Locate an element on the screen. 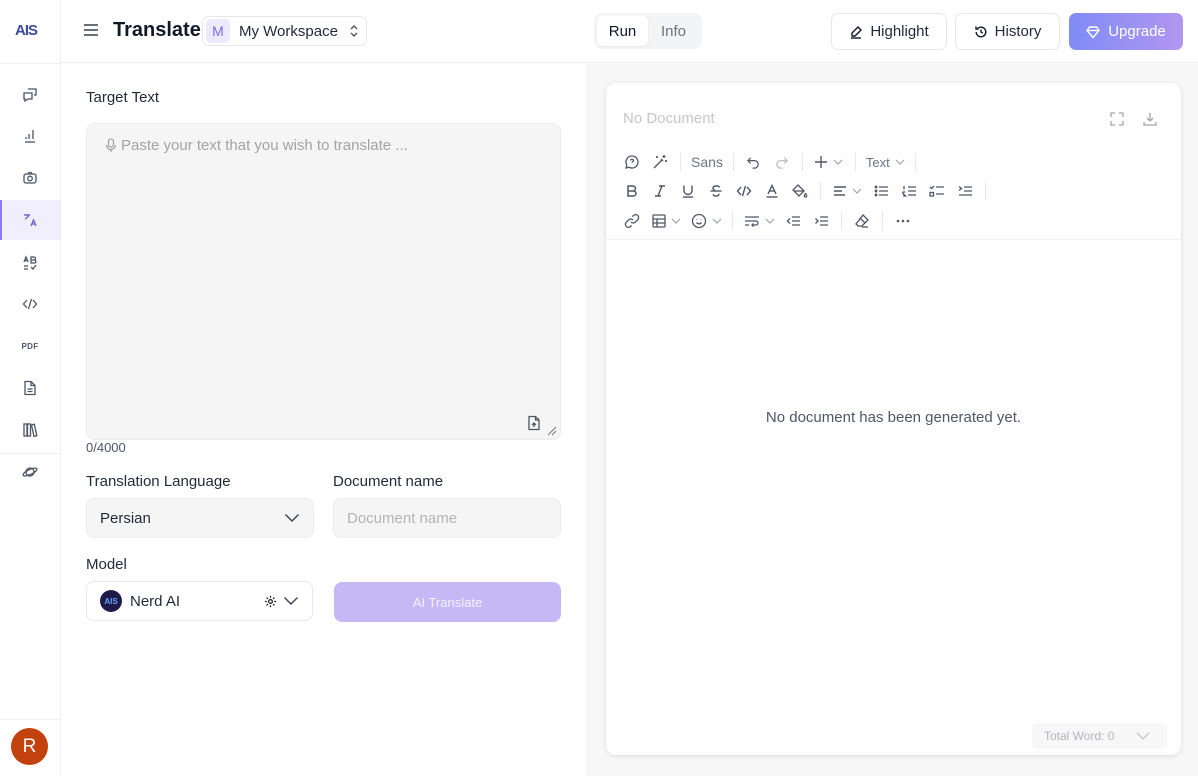  emoji-menu is located at coordinates (706, 221).